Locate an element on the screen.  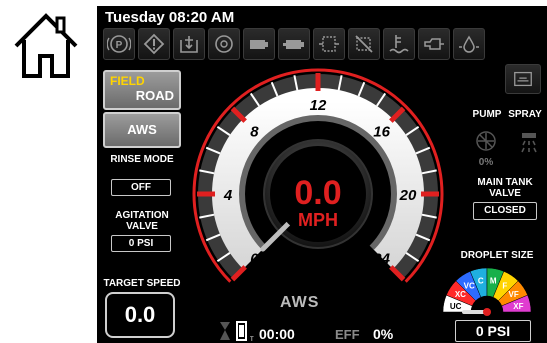
tick-label: 8 is located at coordinates (254, 131).